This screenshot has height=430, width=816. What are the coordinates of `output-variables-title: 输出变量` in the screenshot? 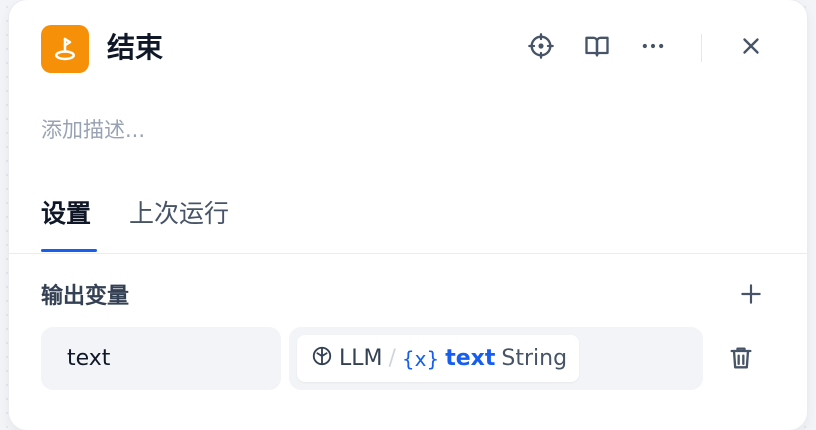 It's located at (85, 296).